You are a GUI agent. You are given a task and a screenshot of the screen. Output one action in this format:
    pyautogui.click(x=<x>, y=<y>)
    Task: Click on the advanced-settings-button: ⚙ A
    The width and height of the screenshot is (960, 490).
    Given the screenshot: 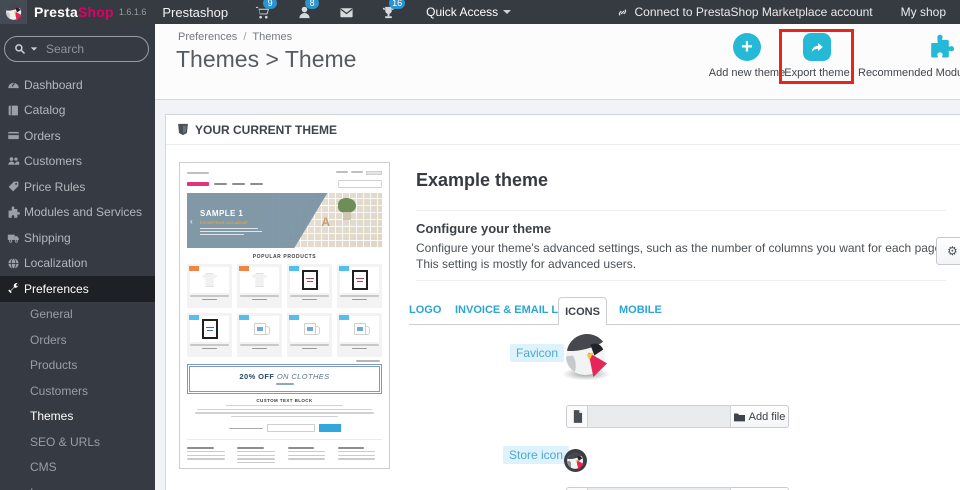 What is the action you would take?
    pyautogui.click(x=948, y=251)
    